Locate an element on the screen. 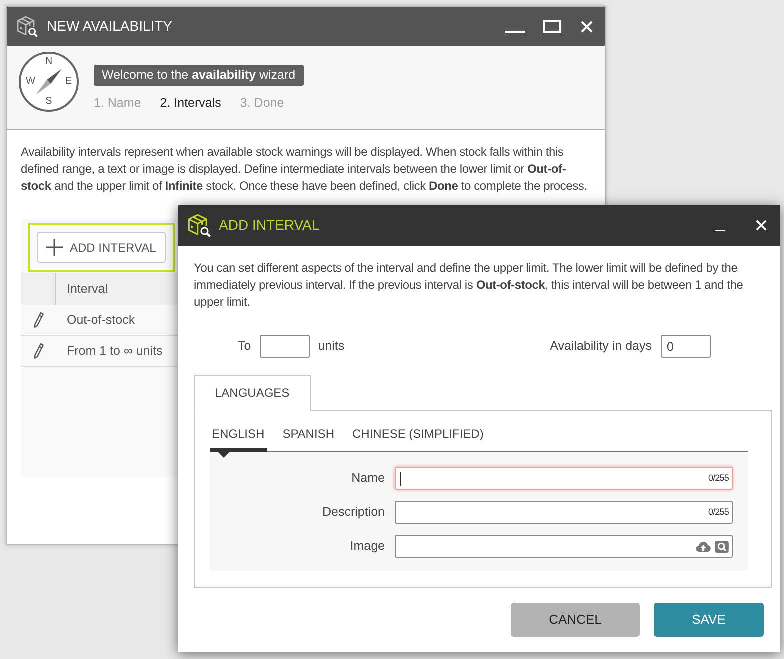 The image size is (784, 659). compass-letter: N is located at coordinates (49, 62).